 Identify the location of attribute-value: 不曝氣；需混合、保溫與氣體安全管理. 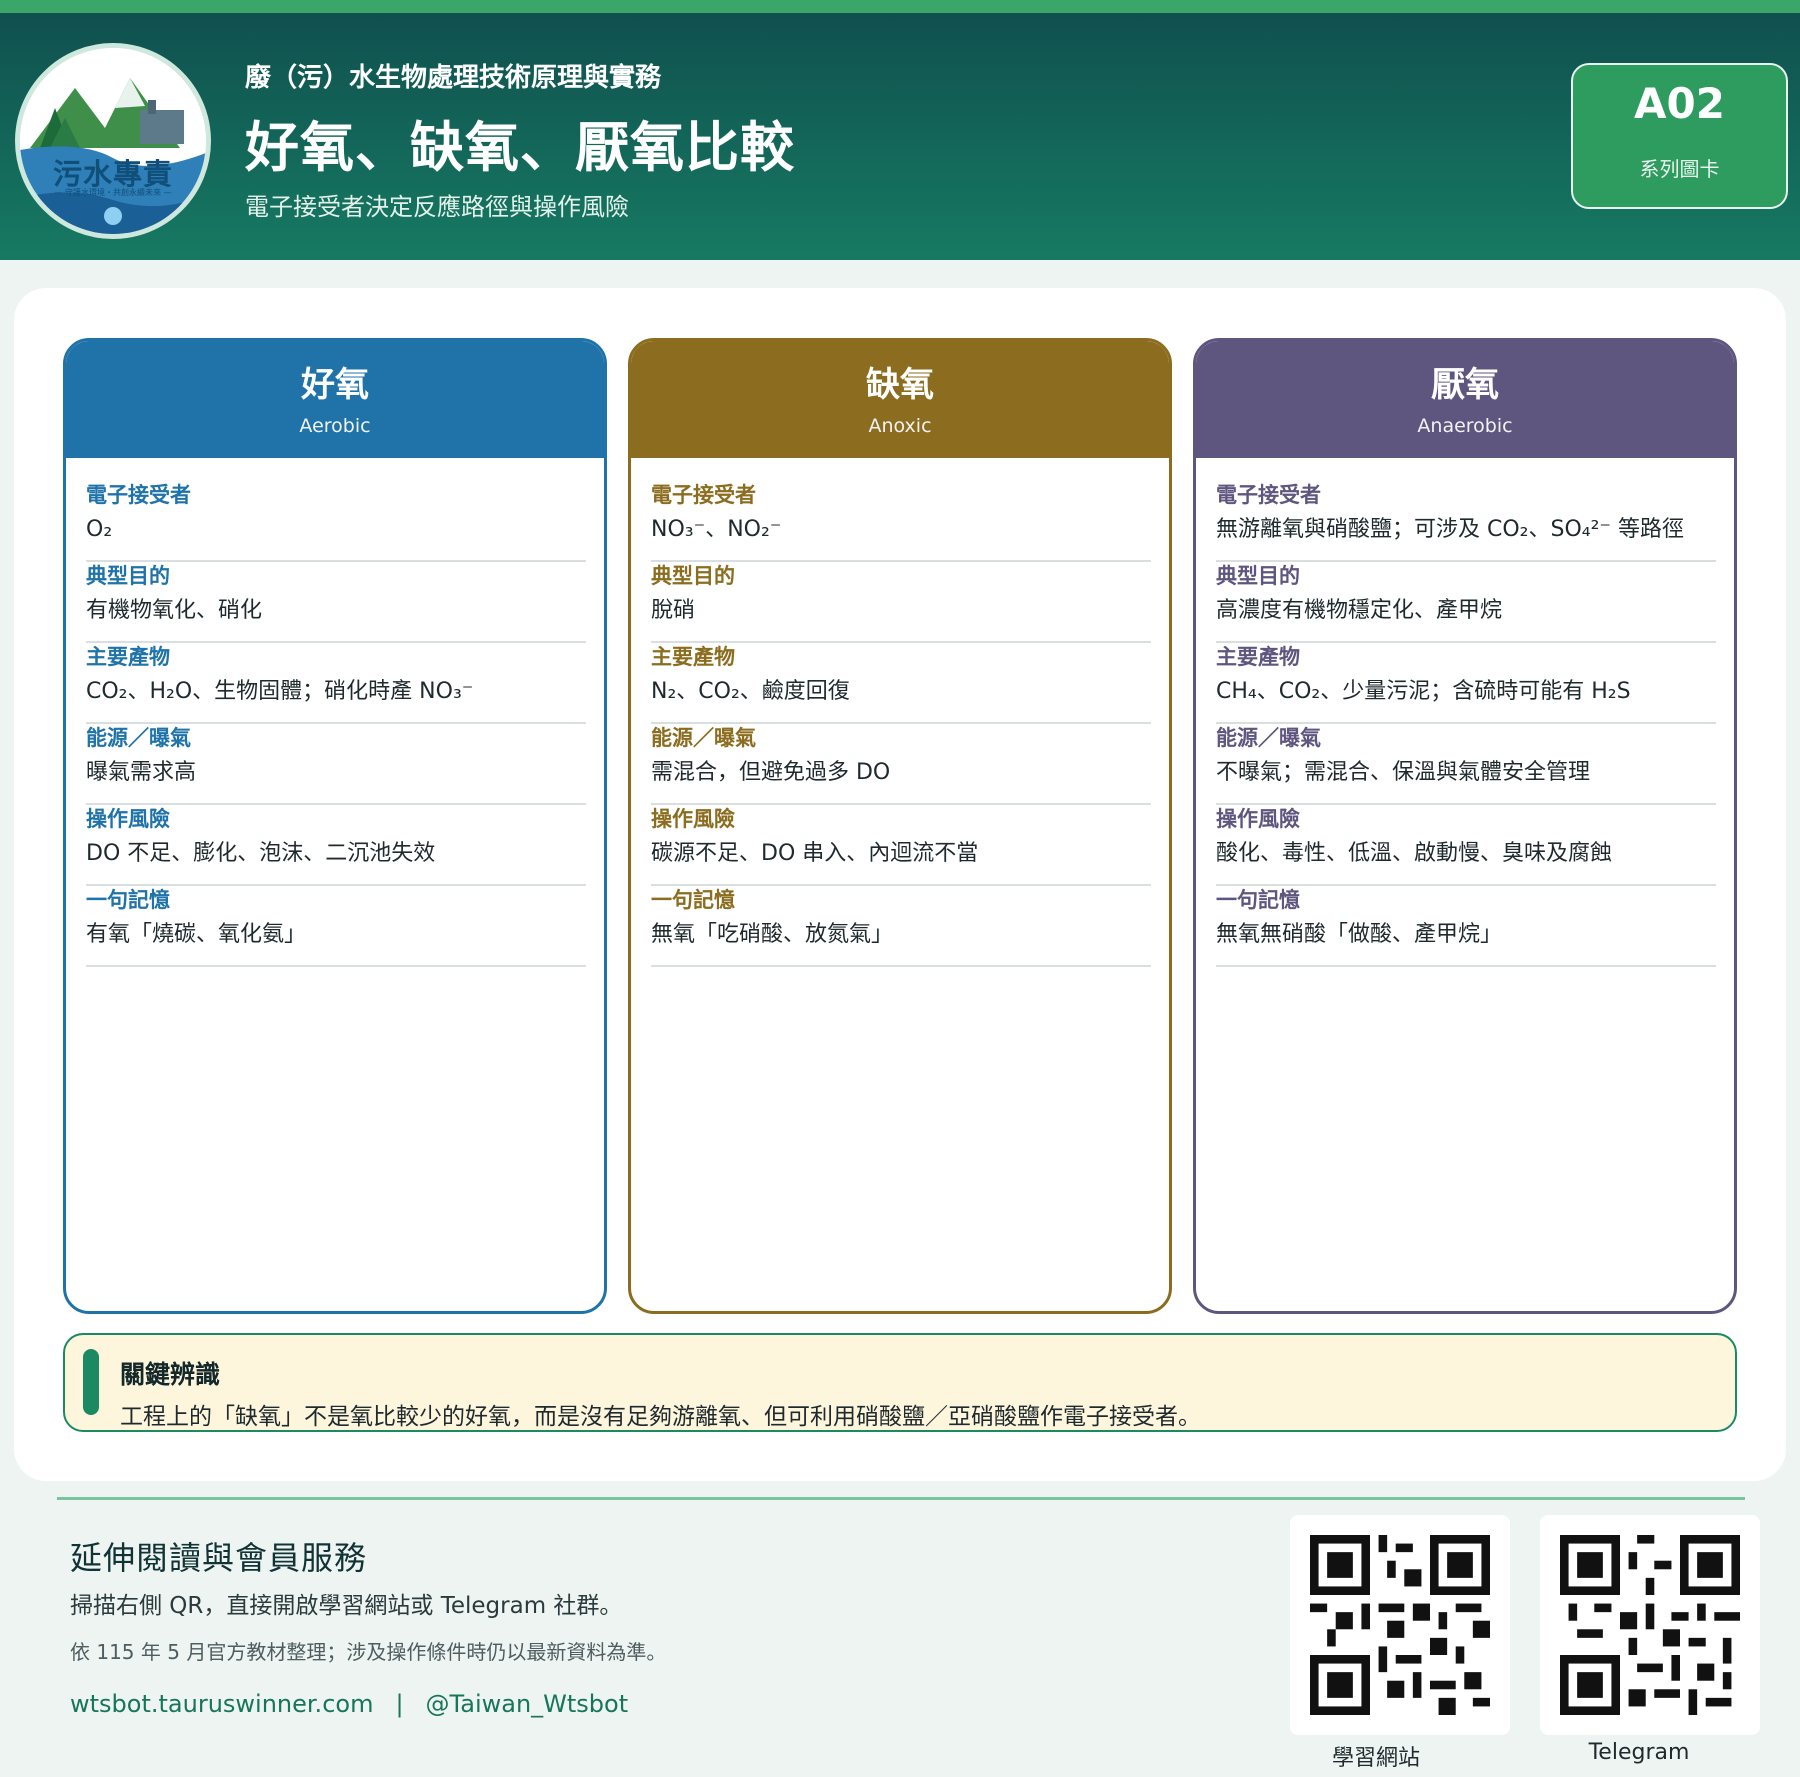
(1403, 772).